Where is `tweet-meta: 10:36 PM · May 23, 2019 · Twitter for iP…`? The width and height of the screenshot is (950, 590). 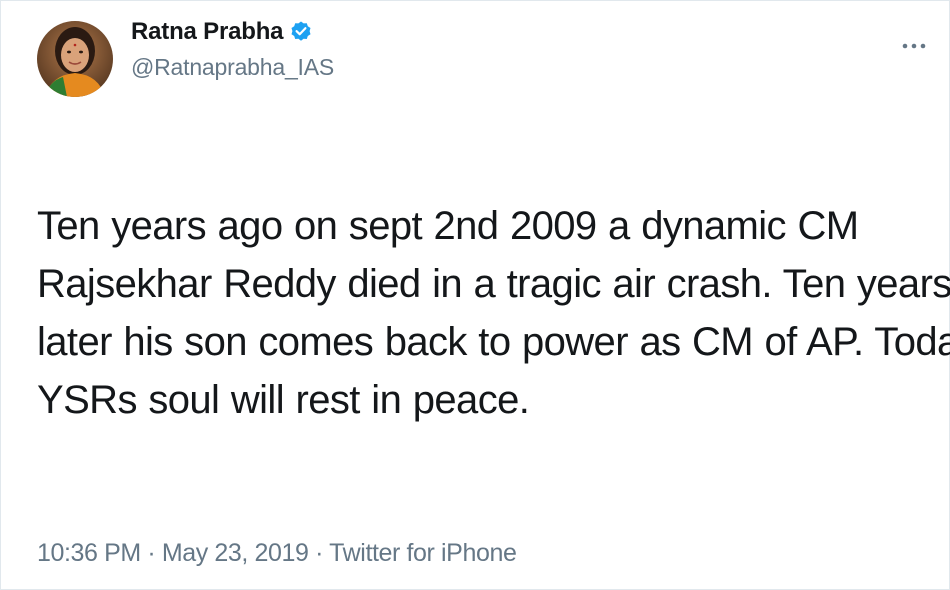 tweet-meta: 10:36 PM · May 23, 2019 · Twitter for iP… is located at coordinates (277, 553).